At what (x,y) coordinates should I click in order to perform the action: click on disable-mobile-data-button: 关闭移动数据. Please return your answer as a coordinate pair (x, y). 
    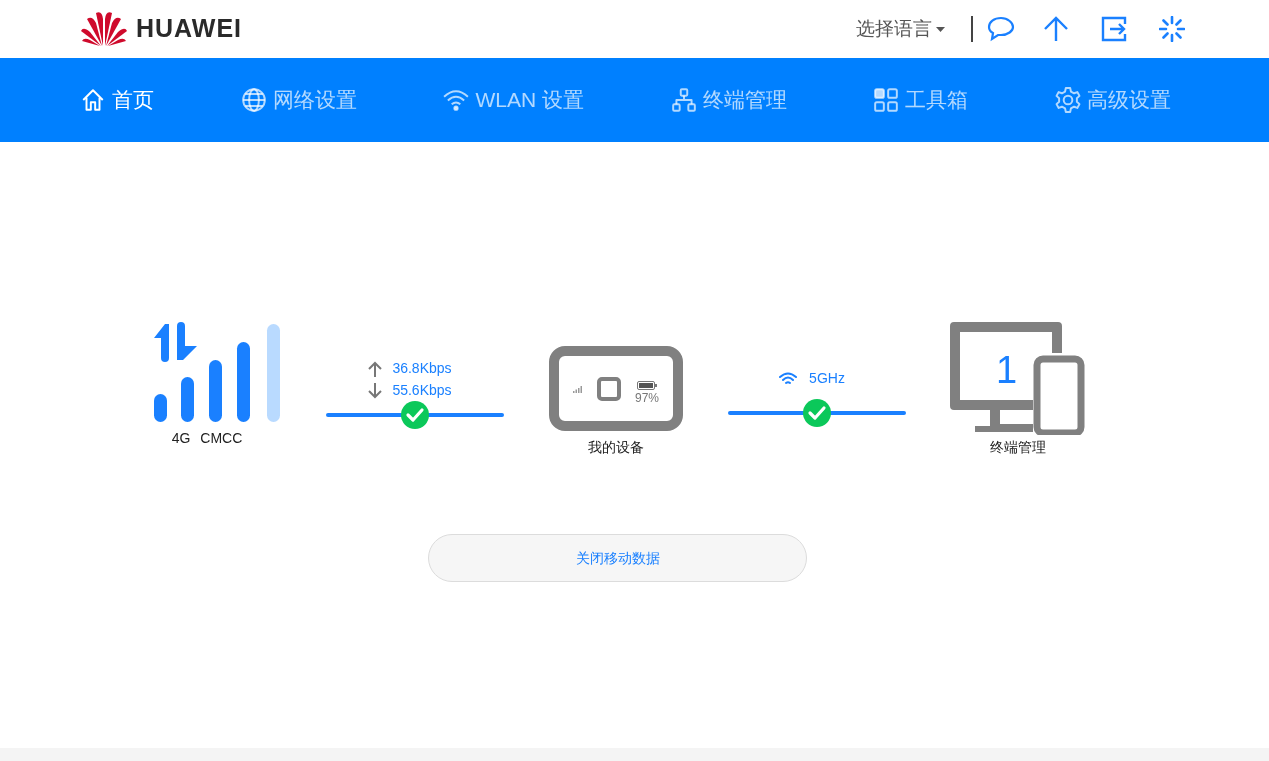
    Looking at the image, I should click on (617, 558).